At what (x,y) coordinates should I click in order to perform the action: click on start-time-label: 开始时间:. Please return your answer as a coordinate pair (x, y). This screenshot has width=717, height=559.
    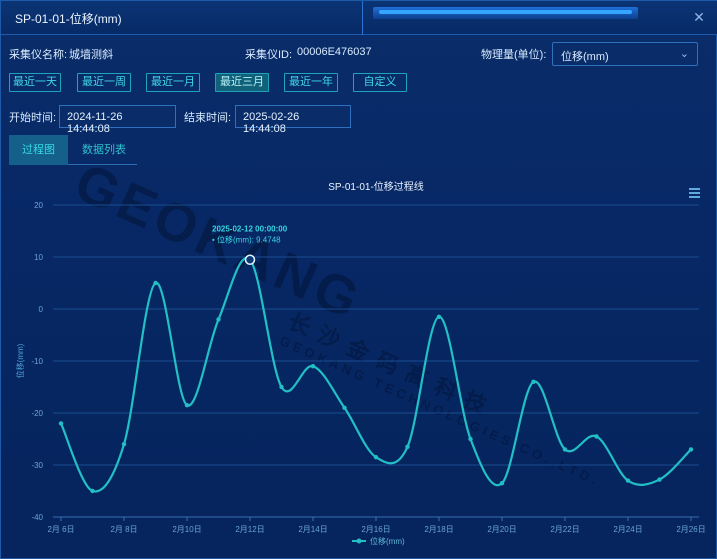
    Looking at the image, I should click on (33, 118).